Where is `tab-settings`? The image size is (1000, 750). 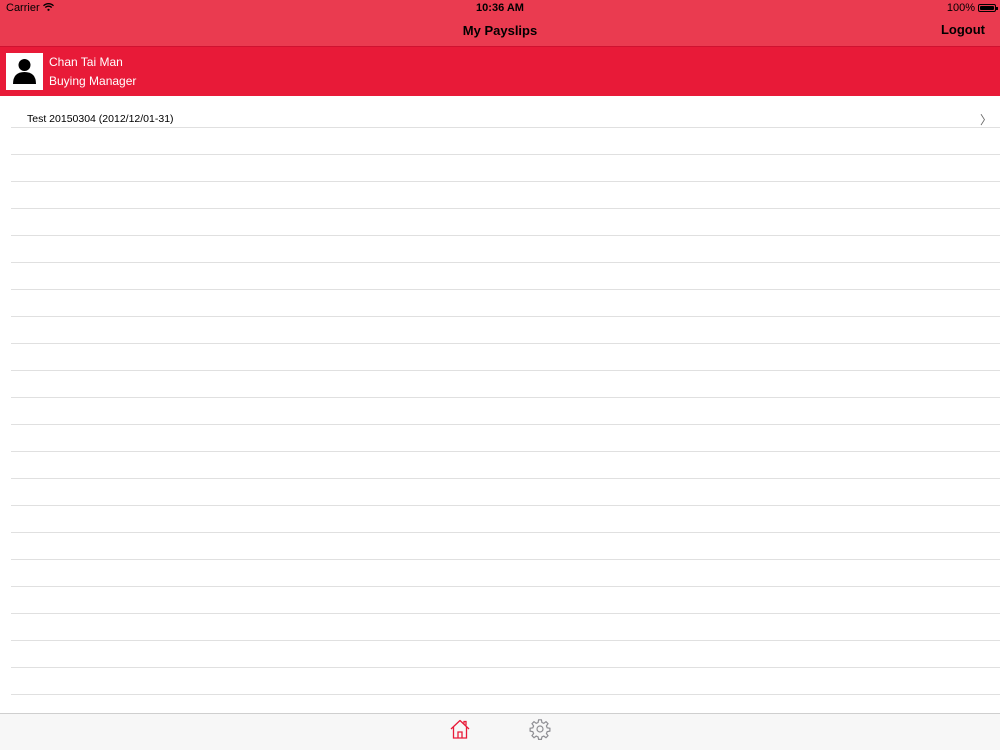 tab-settings is located at coordinates (540, 729).